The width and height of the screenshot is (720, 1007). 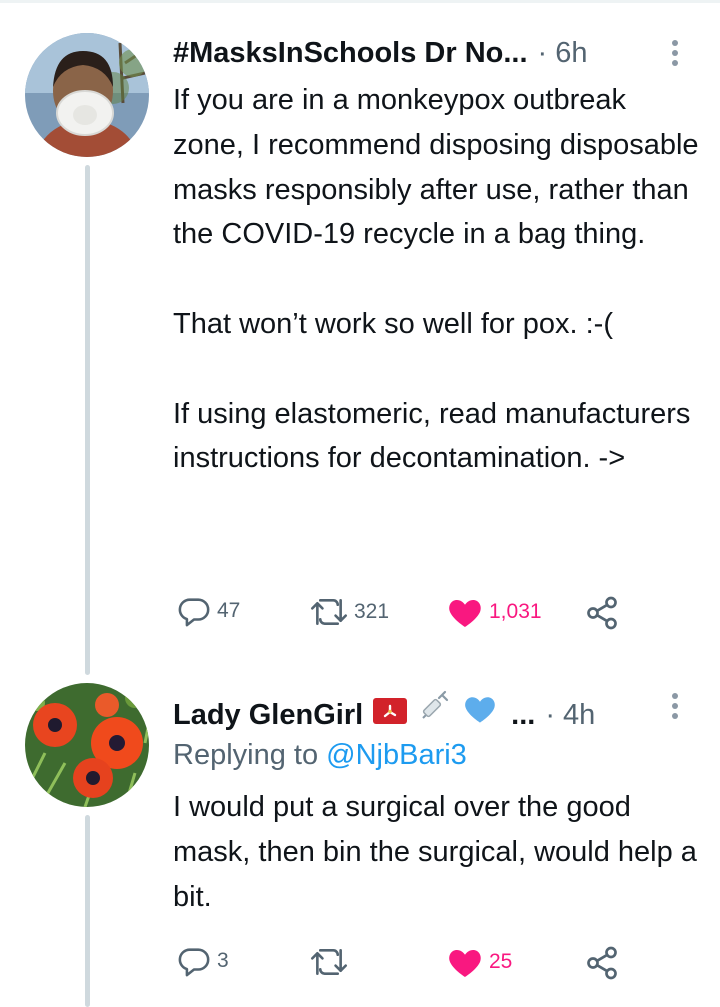 What do you see at coordinates (435, 704) in the screenshot?
I see `syringe-icon` at bounding box center [435, 704].